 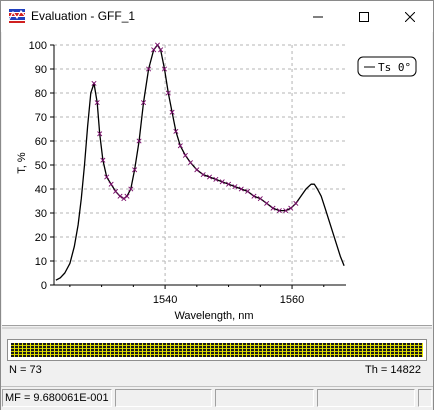 What do you see at coordinates (25, 370) in the screenshot?
I see `iterations-count: N = 73` at bounding box center [25, 370].